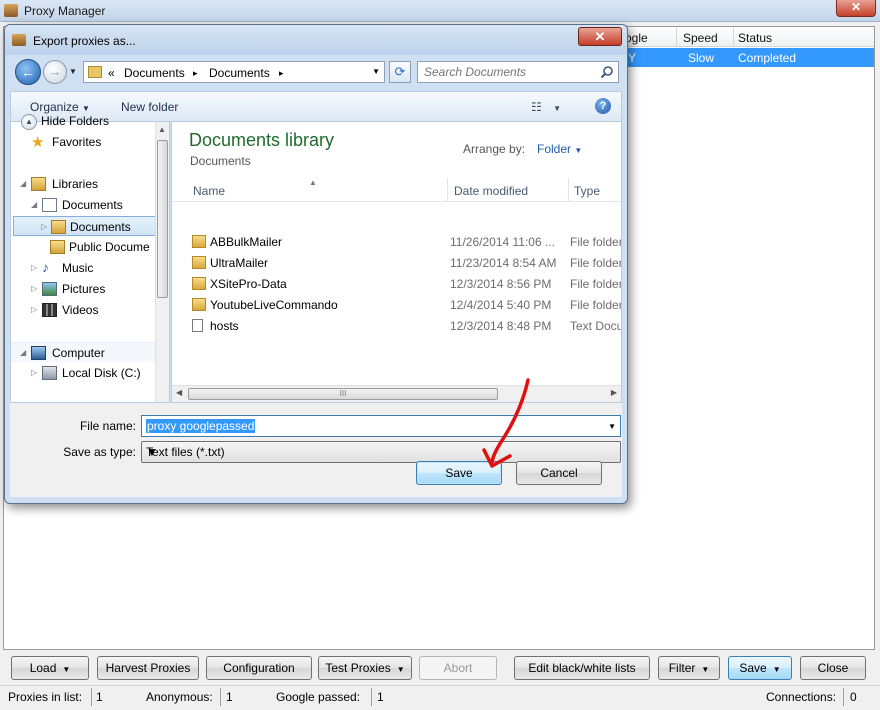 This screenshot has height=710, width=880. What do you see at coordinates (179, 392) in the screenshot?
I see `chevron-left-icon: ◀` at bounding box center [179, 392].